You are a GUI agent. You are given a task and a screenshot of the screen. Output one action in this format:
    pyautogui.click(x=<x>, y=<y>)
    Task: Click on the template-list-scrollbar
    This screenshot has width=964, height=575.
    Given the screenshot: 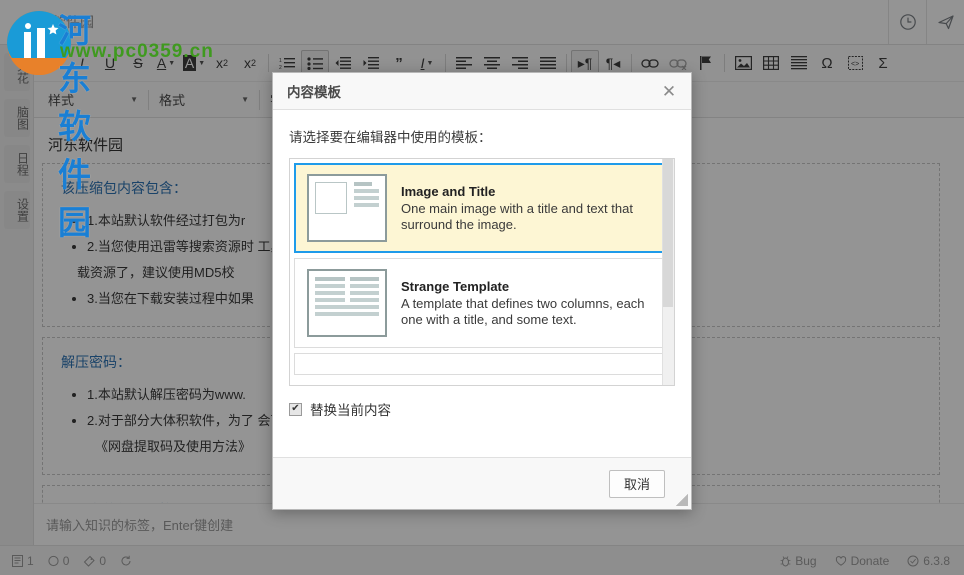 What is the action you would take?
    pyautogui.click(x=668, y=272)
    